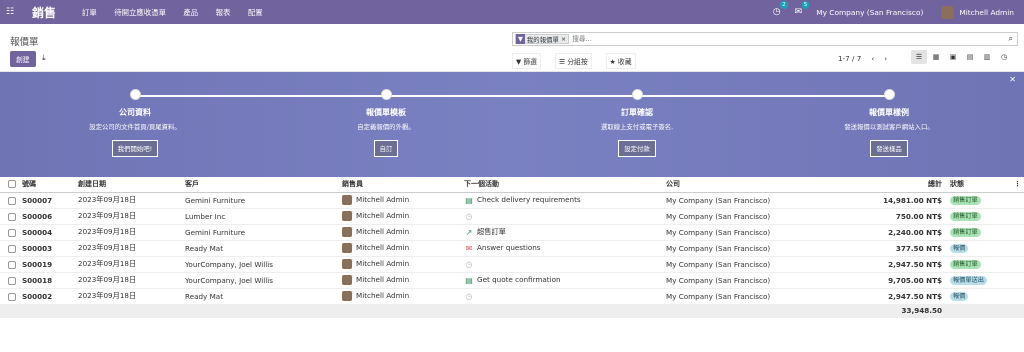  Describe the element at coordinates (970, 57) in the screenshot. I see `pivot-view-icon: ▤` at that location.